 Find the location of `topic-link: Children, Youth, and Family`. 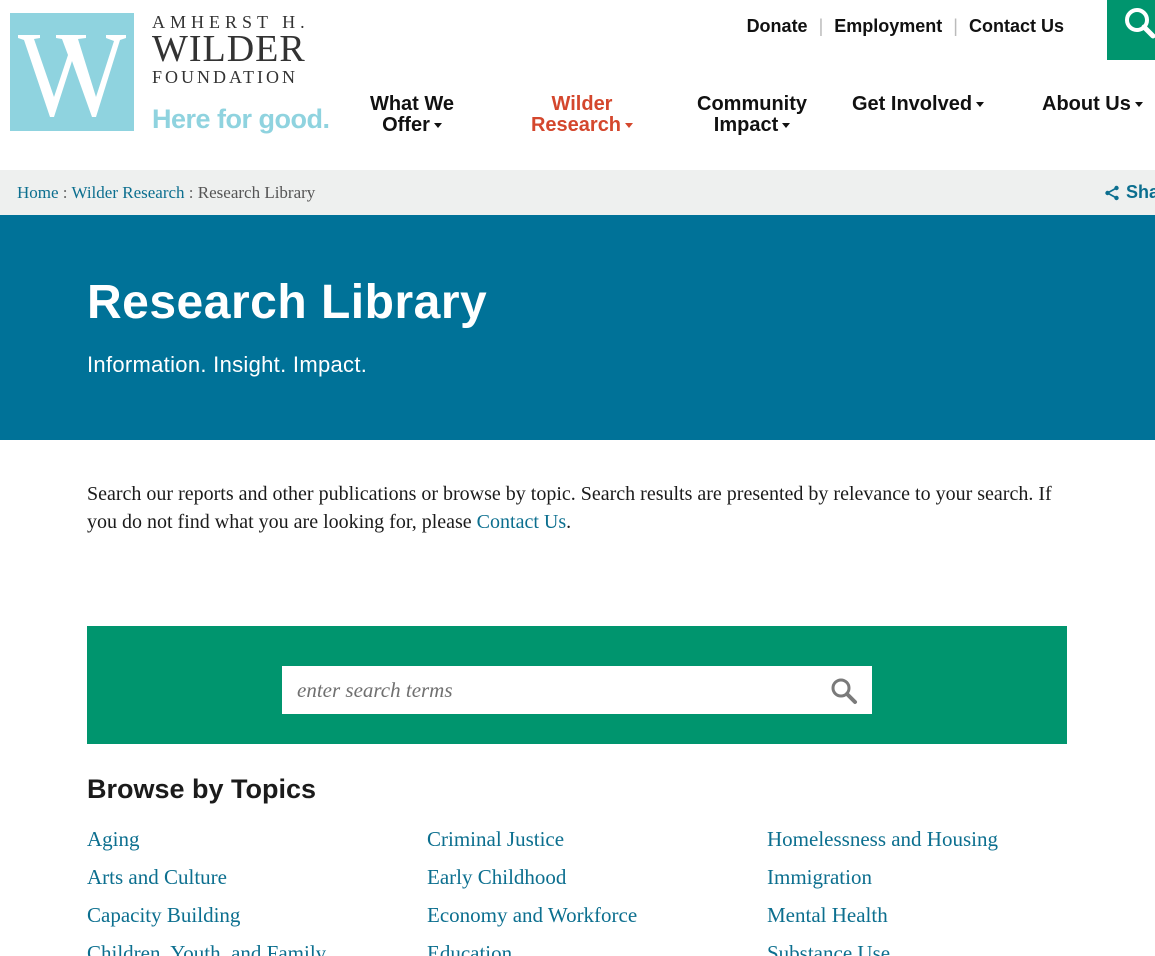

topic-link: Children, Youth, and Family is located at coordinates (206, 945).